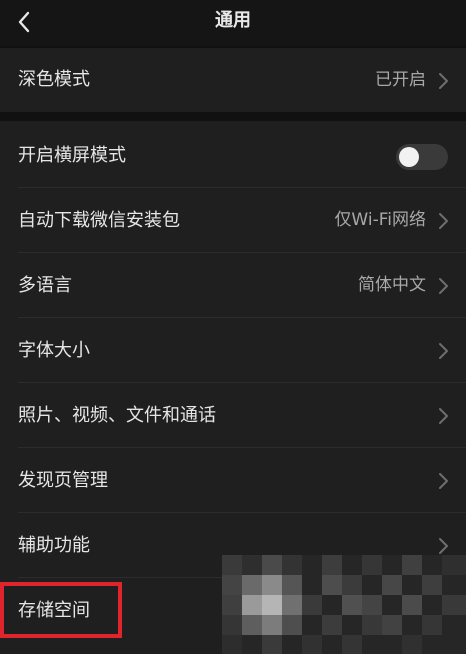  Describe the element at coordinates (233, 155) in the screenshot. I see `landscape-mode-row: 开启横屏模式` at that location.